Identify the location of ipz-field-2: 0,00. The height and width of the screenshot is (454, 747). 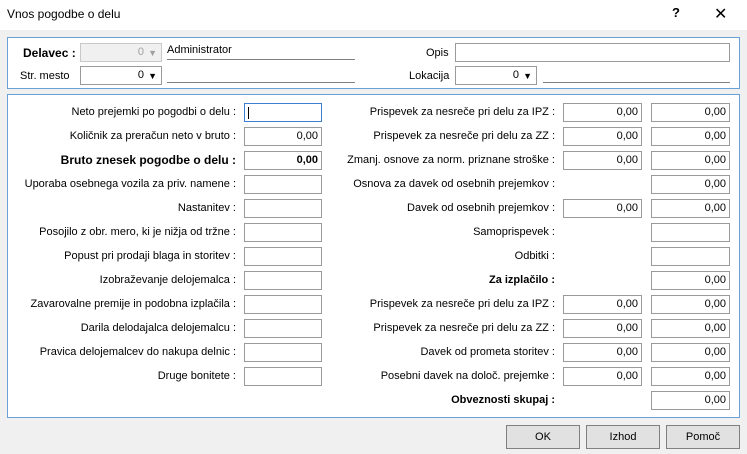
(690, 112).